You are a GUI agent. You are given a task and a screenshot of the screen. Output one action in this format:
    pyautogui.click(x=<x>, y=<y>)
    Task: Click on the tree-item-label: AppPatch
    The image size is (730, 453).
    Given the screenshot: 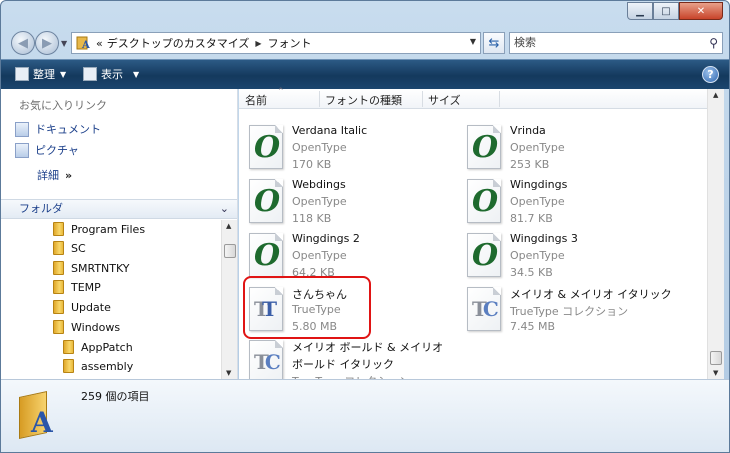 What is the action you would take?
    pyautogui.click(x=107, y=347)
    